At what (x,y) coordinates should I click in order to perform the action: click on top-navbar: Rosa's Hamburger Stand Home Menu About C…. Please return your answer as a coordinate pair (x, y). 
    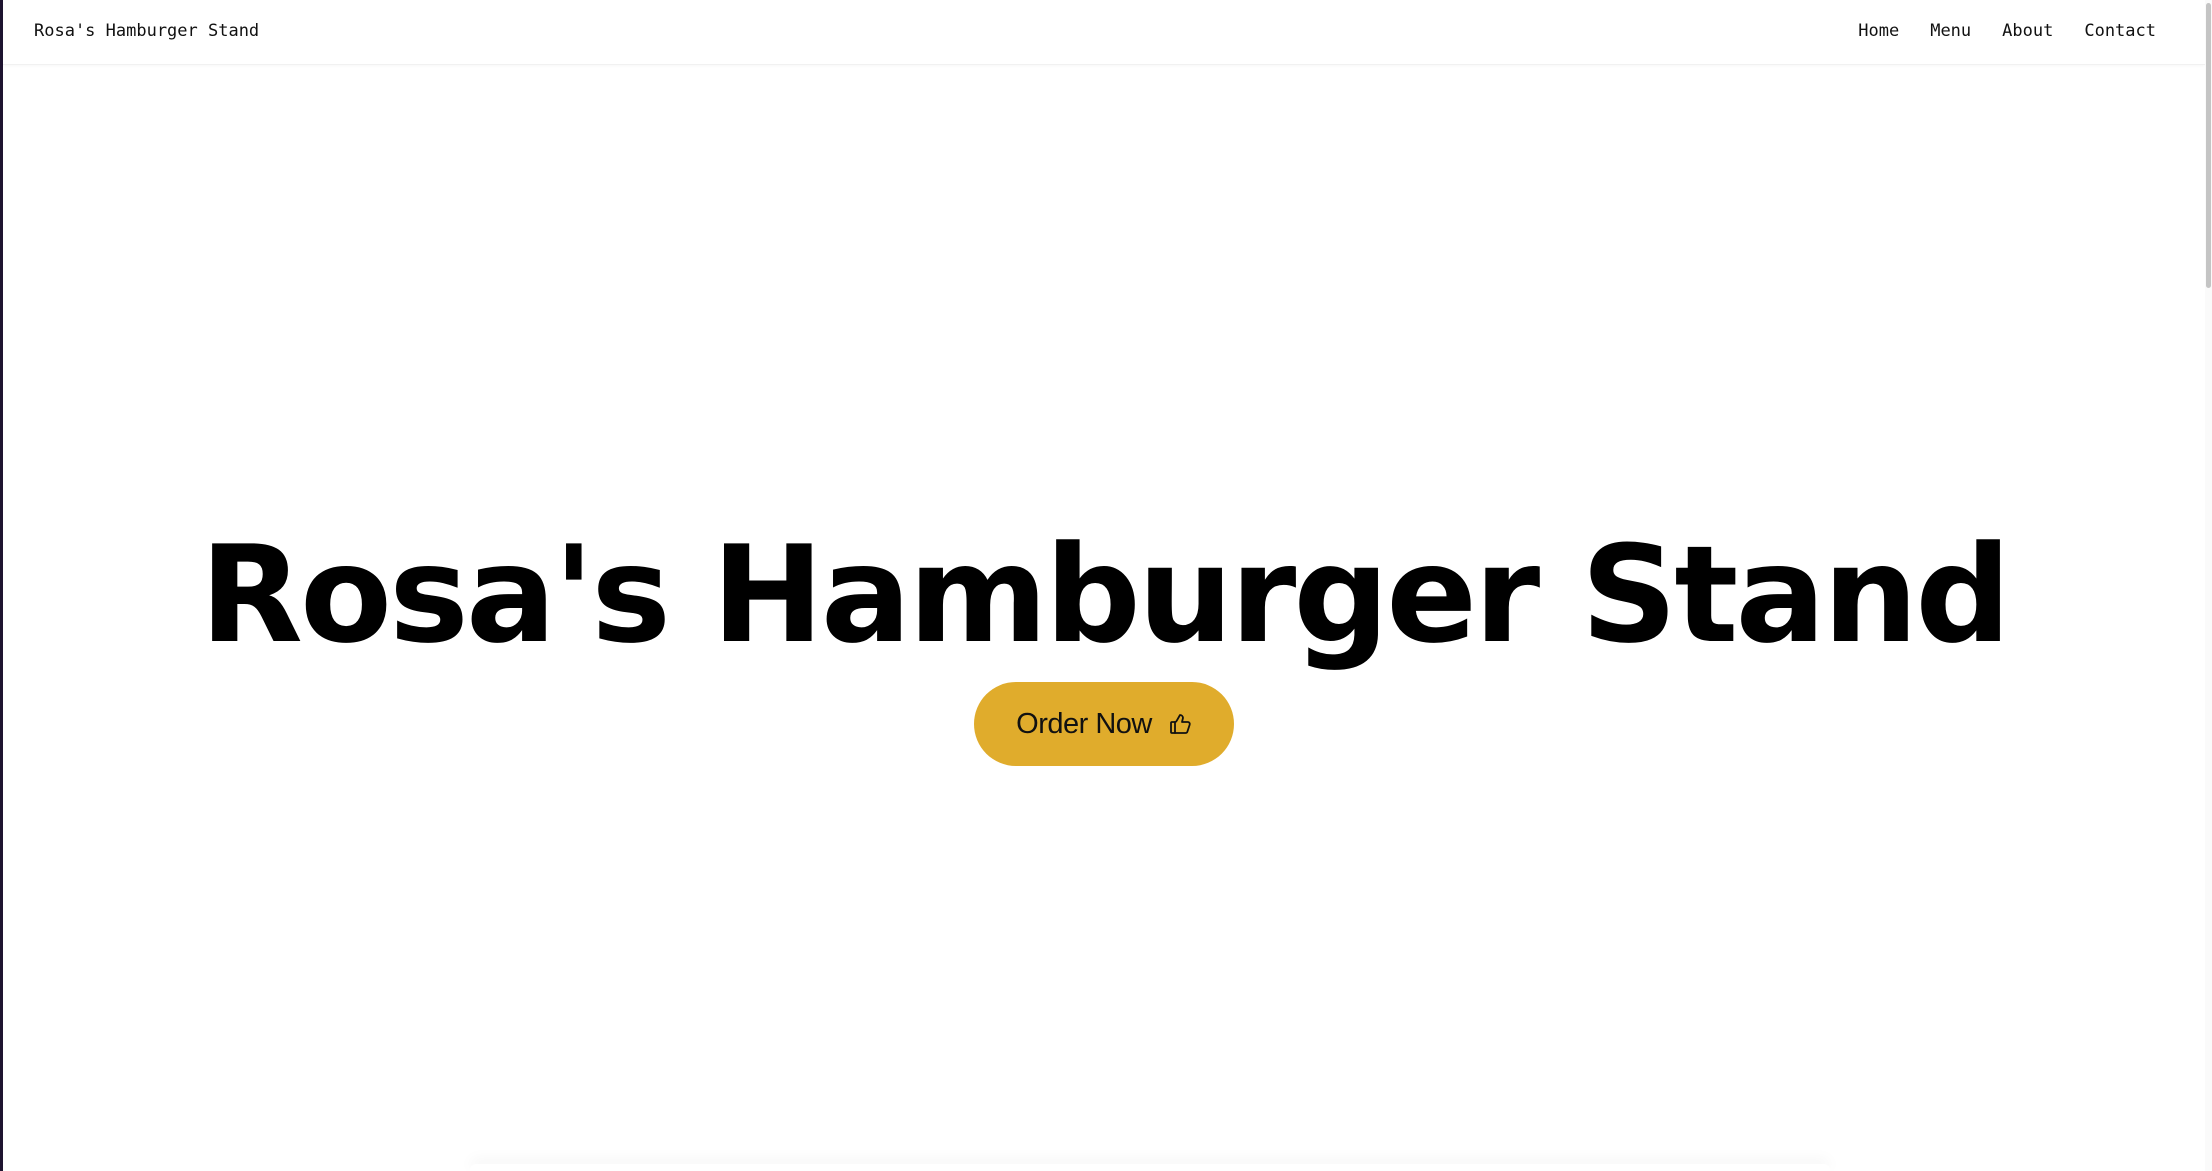
    Looking at the image, I should click on (1104, 32).